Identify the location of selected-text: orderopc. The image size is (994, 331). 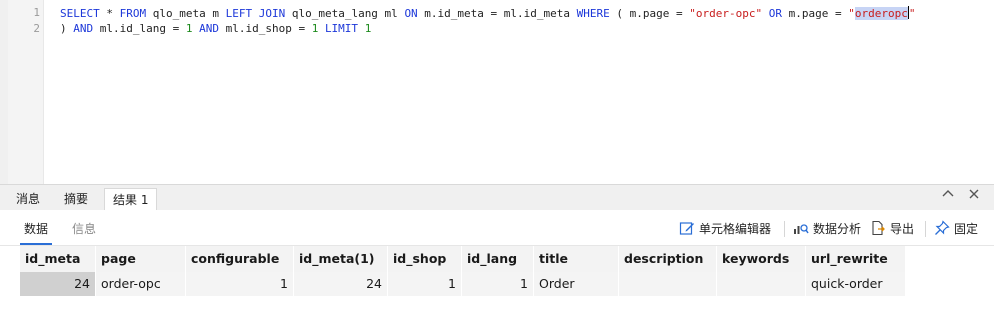
(881, 13).